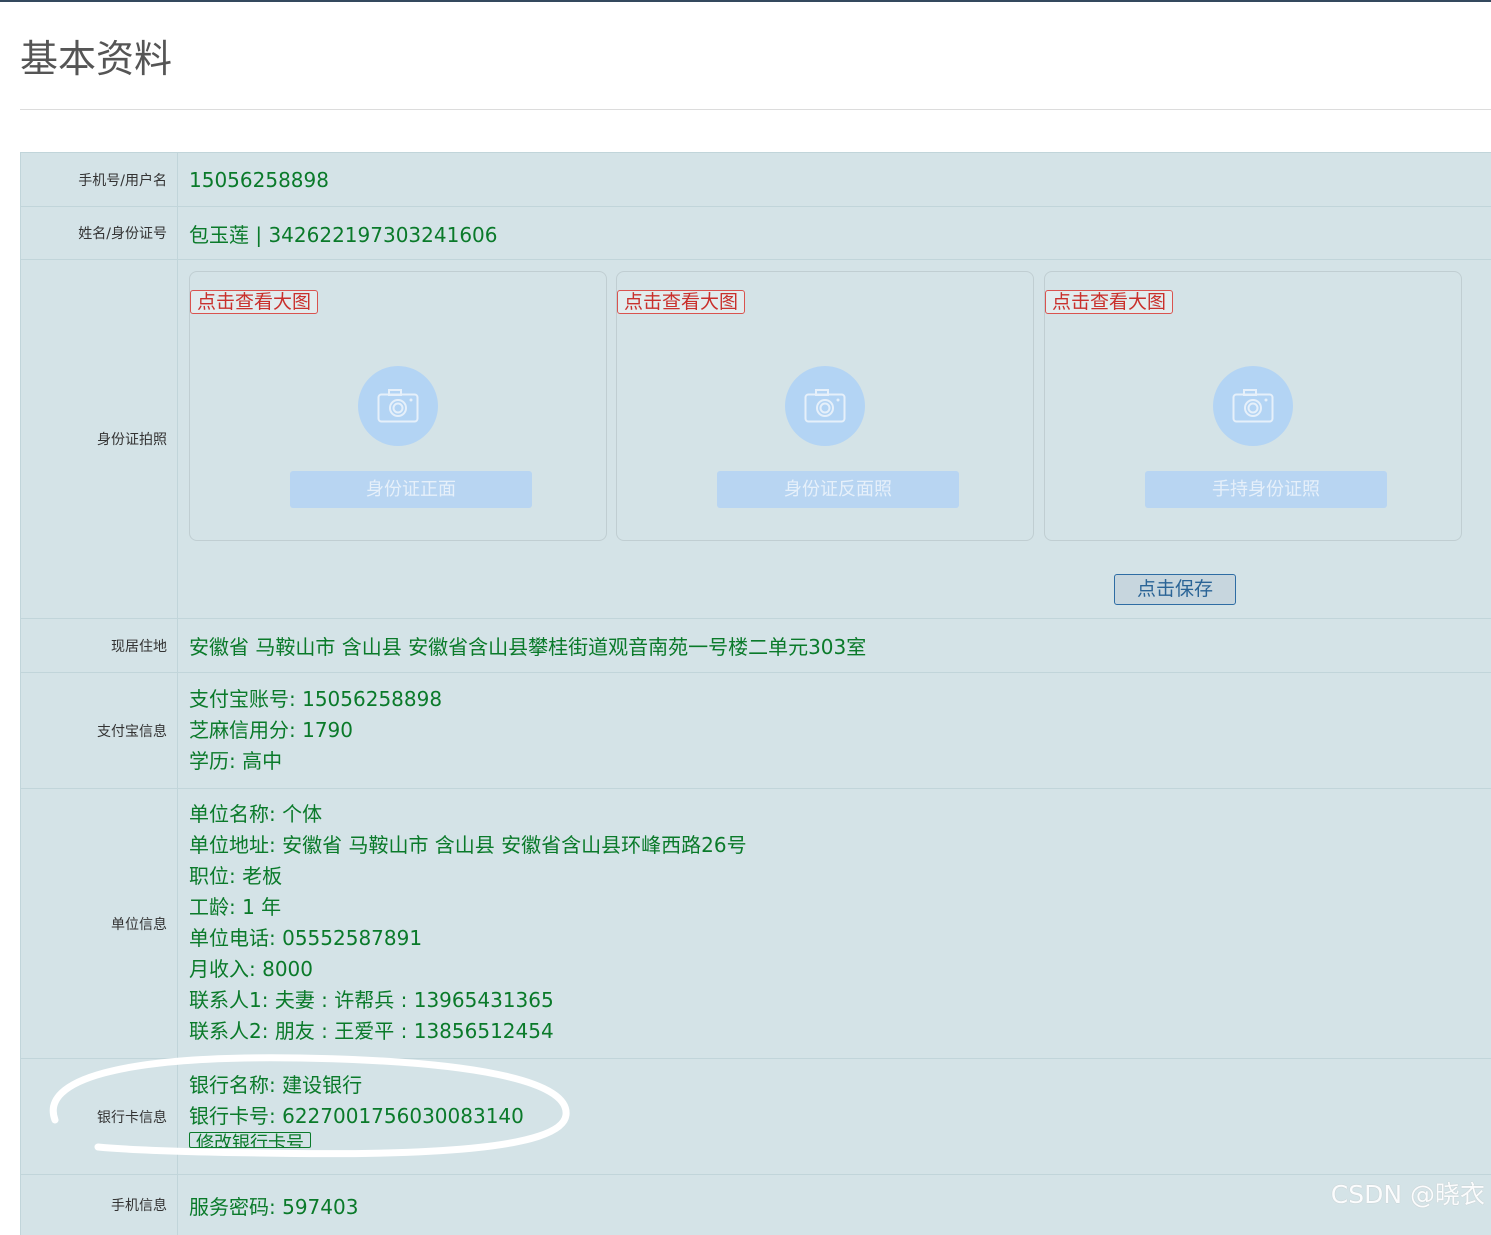  I want to click on company-name: 单位名称: 个体, so click(256, 814).